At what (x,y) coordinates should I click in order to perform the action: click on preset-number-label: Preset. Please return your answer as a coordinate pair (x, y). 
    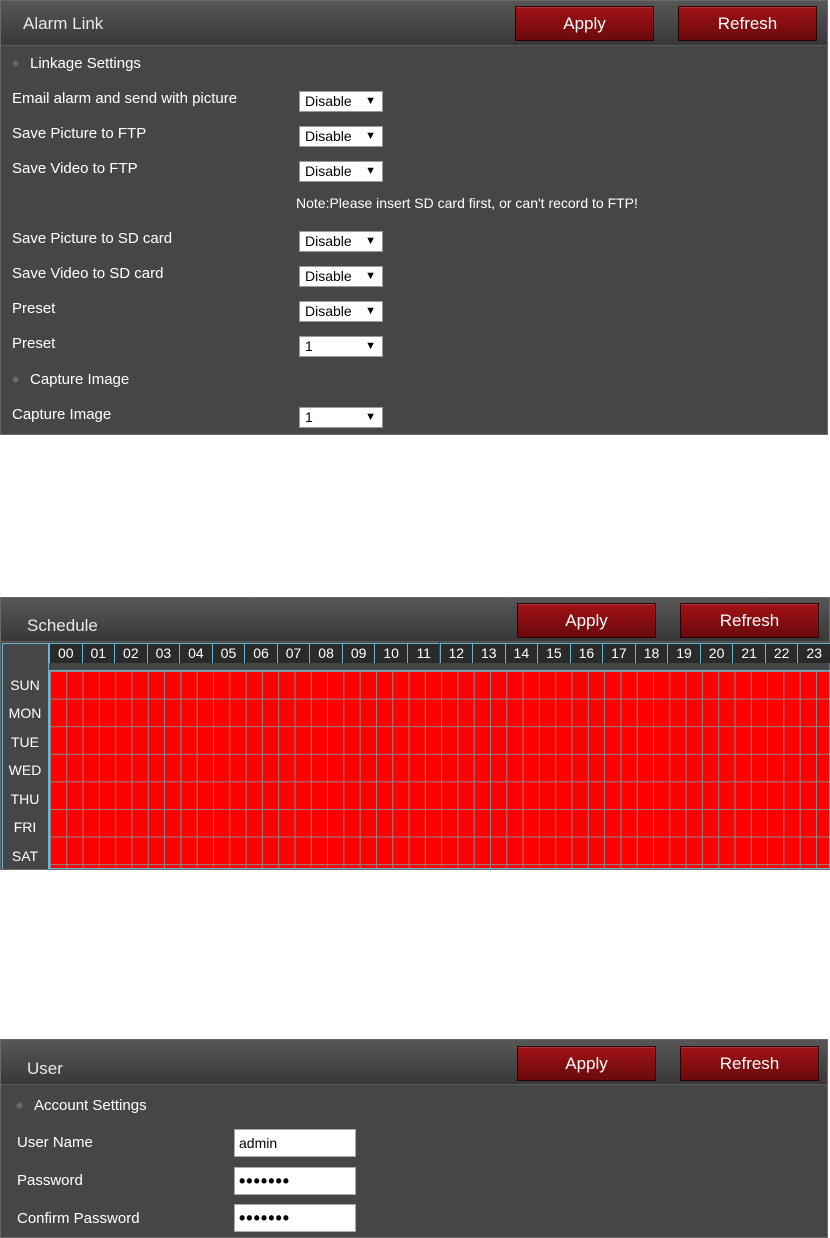
    Looking at the image, I should click on (34, 343).